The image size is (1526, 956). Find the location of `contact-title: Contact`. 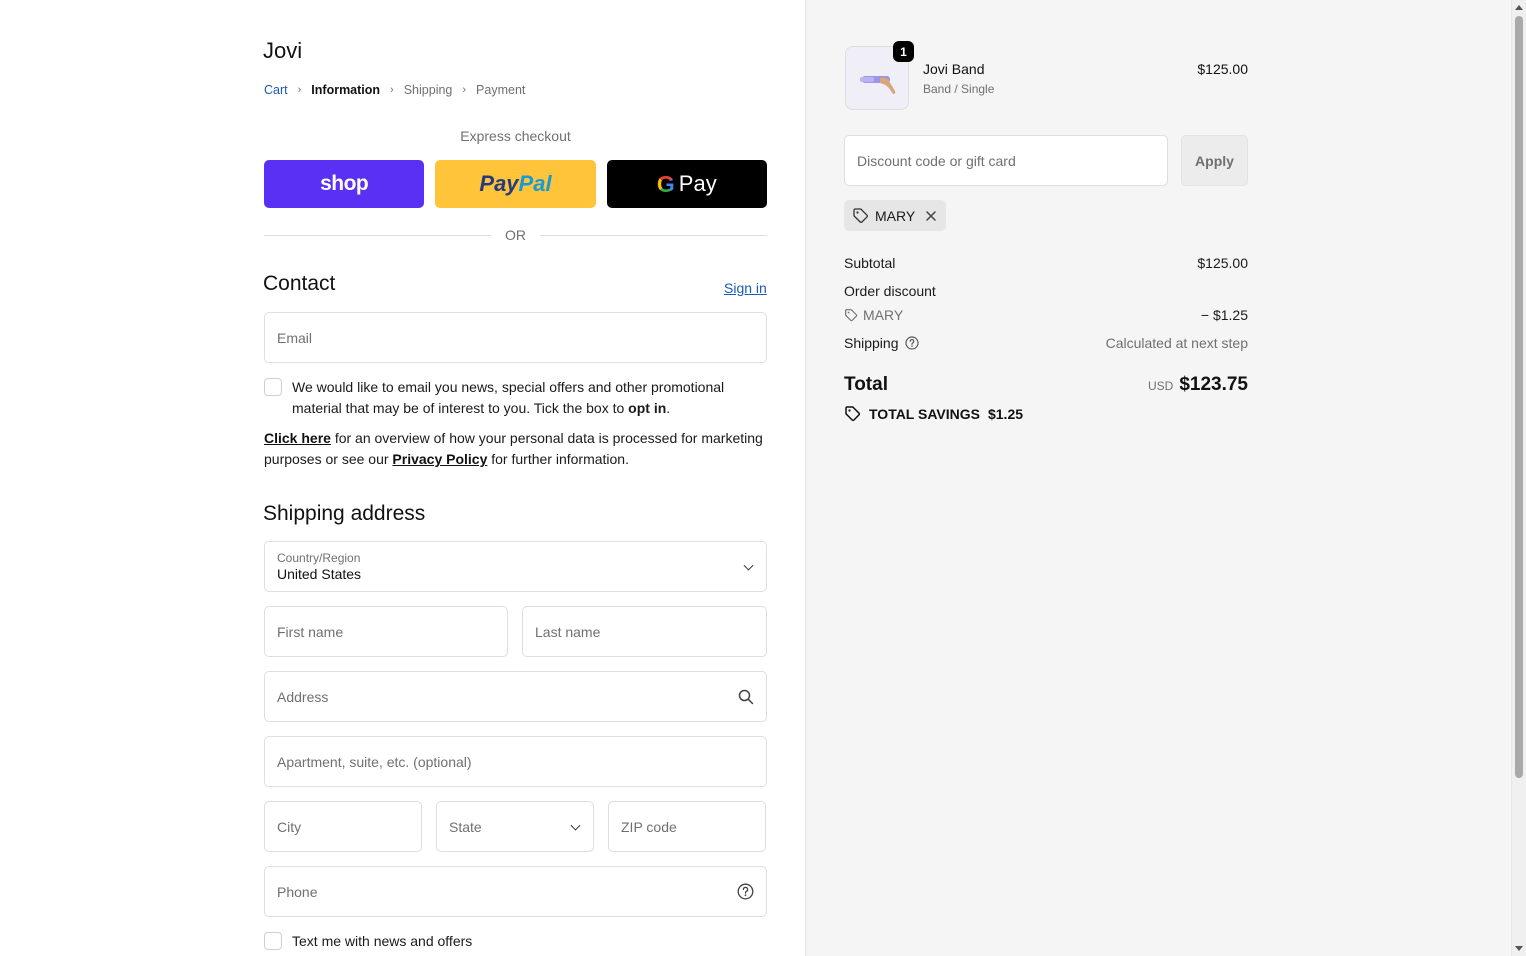

contact-title: Contact is located at coordinates (299, 283).